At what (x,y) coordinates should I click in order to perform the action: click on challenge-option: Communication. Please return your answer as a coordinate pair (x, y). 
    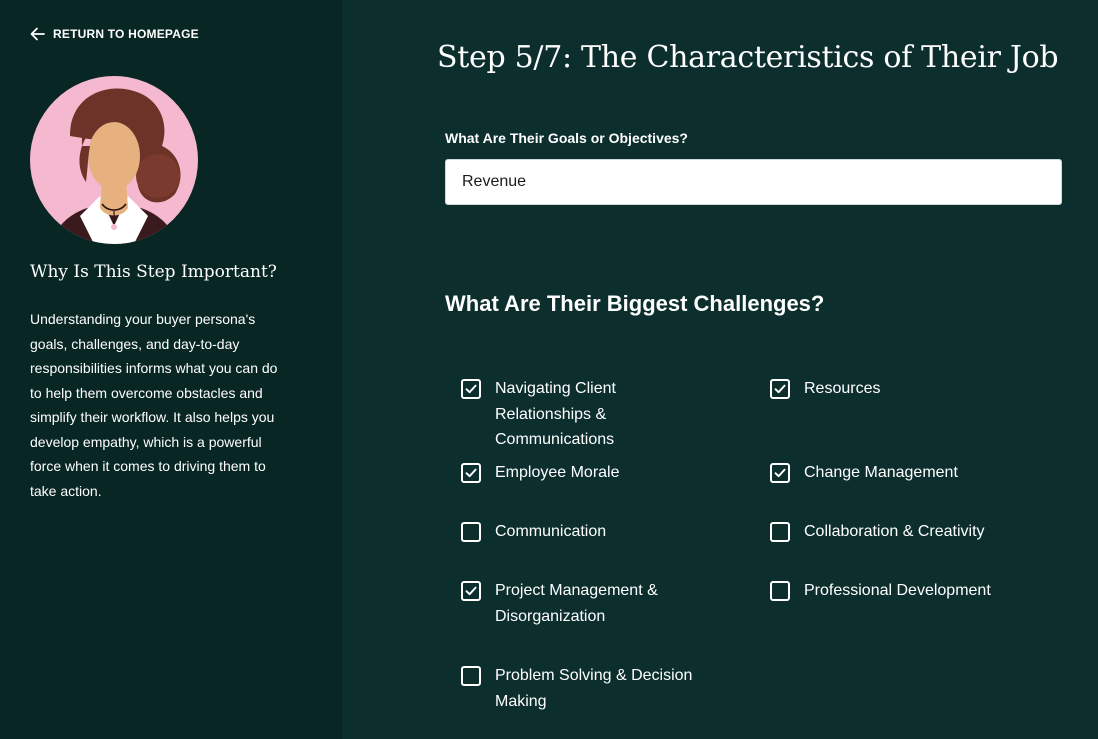
    Looking at the image, I should click on (583, 532).